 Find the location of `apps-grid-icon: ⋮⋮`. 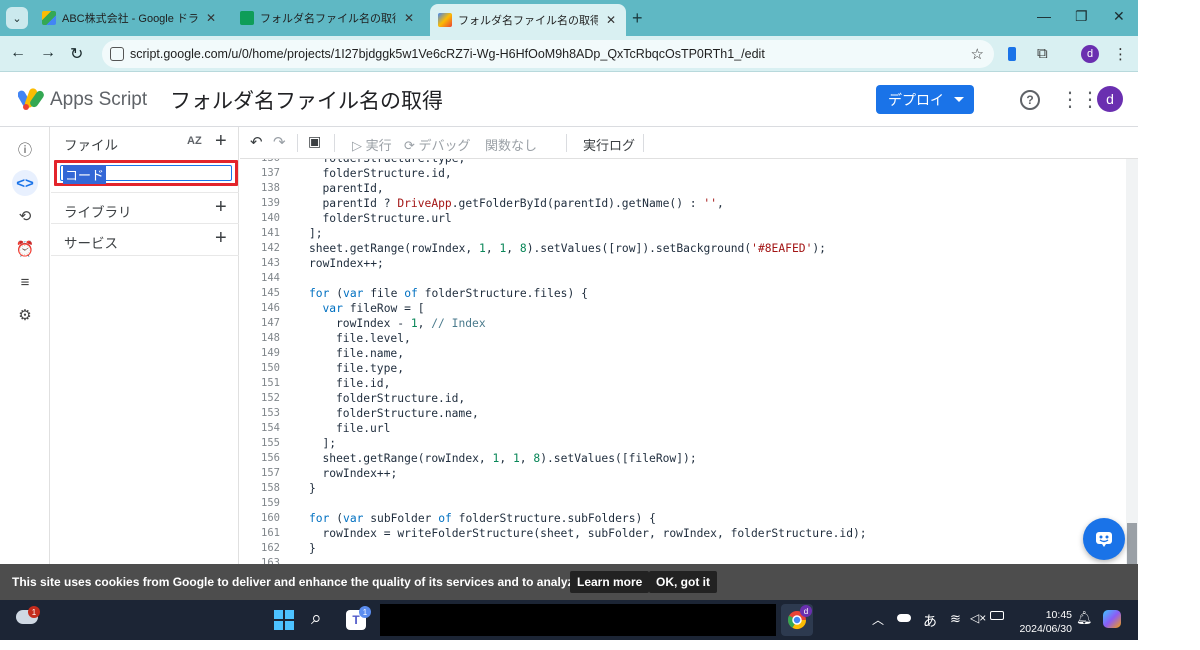

apps-grid-icon: ⋮⋮ is located at coordinates (1080, 99).